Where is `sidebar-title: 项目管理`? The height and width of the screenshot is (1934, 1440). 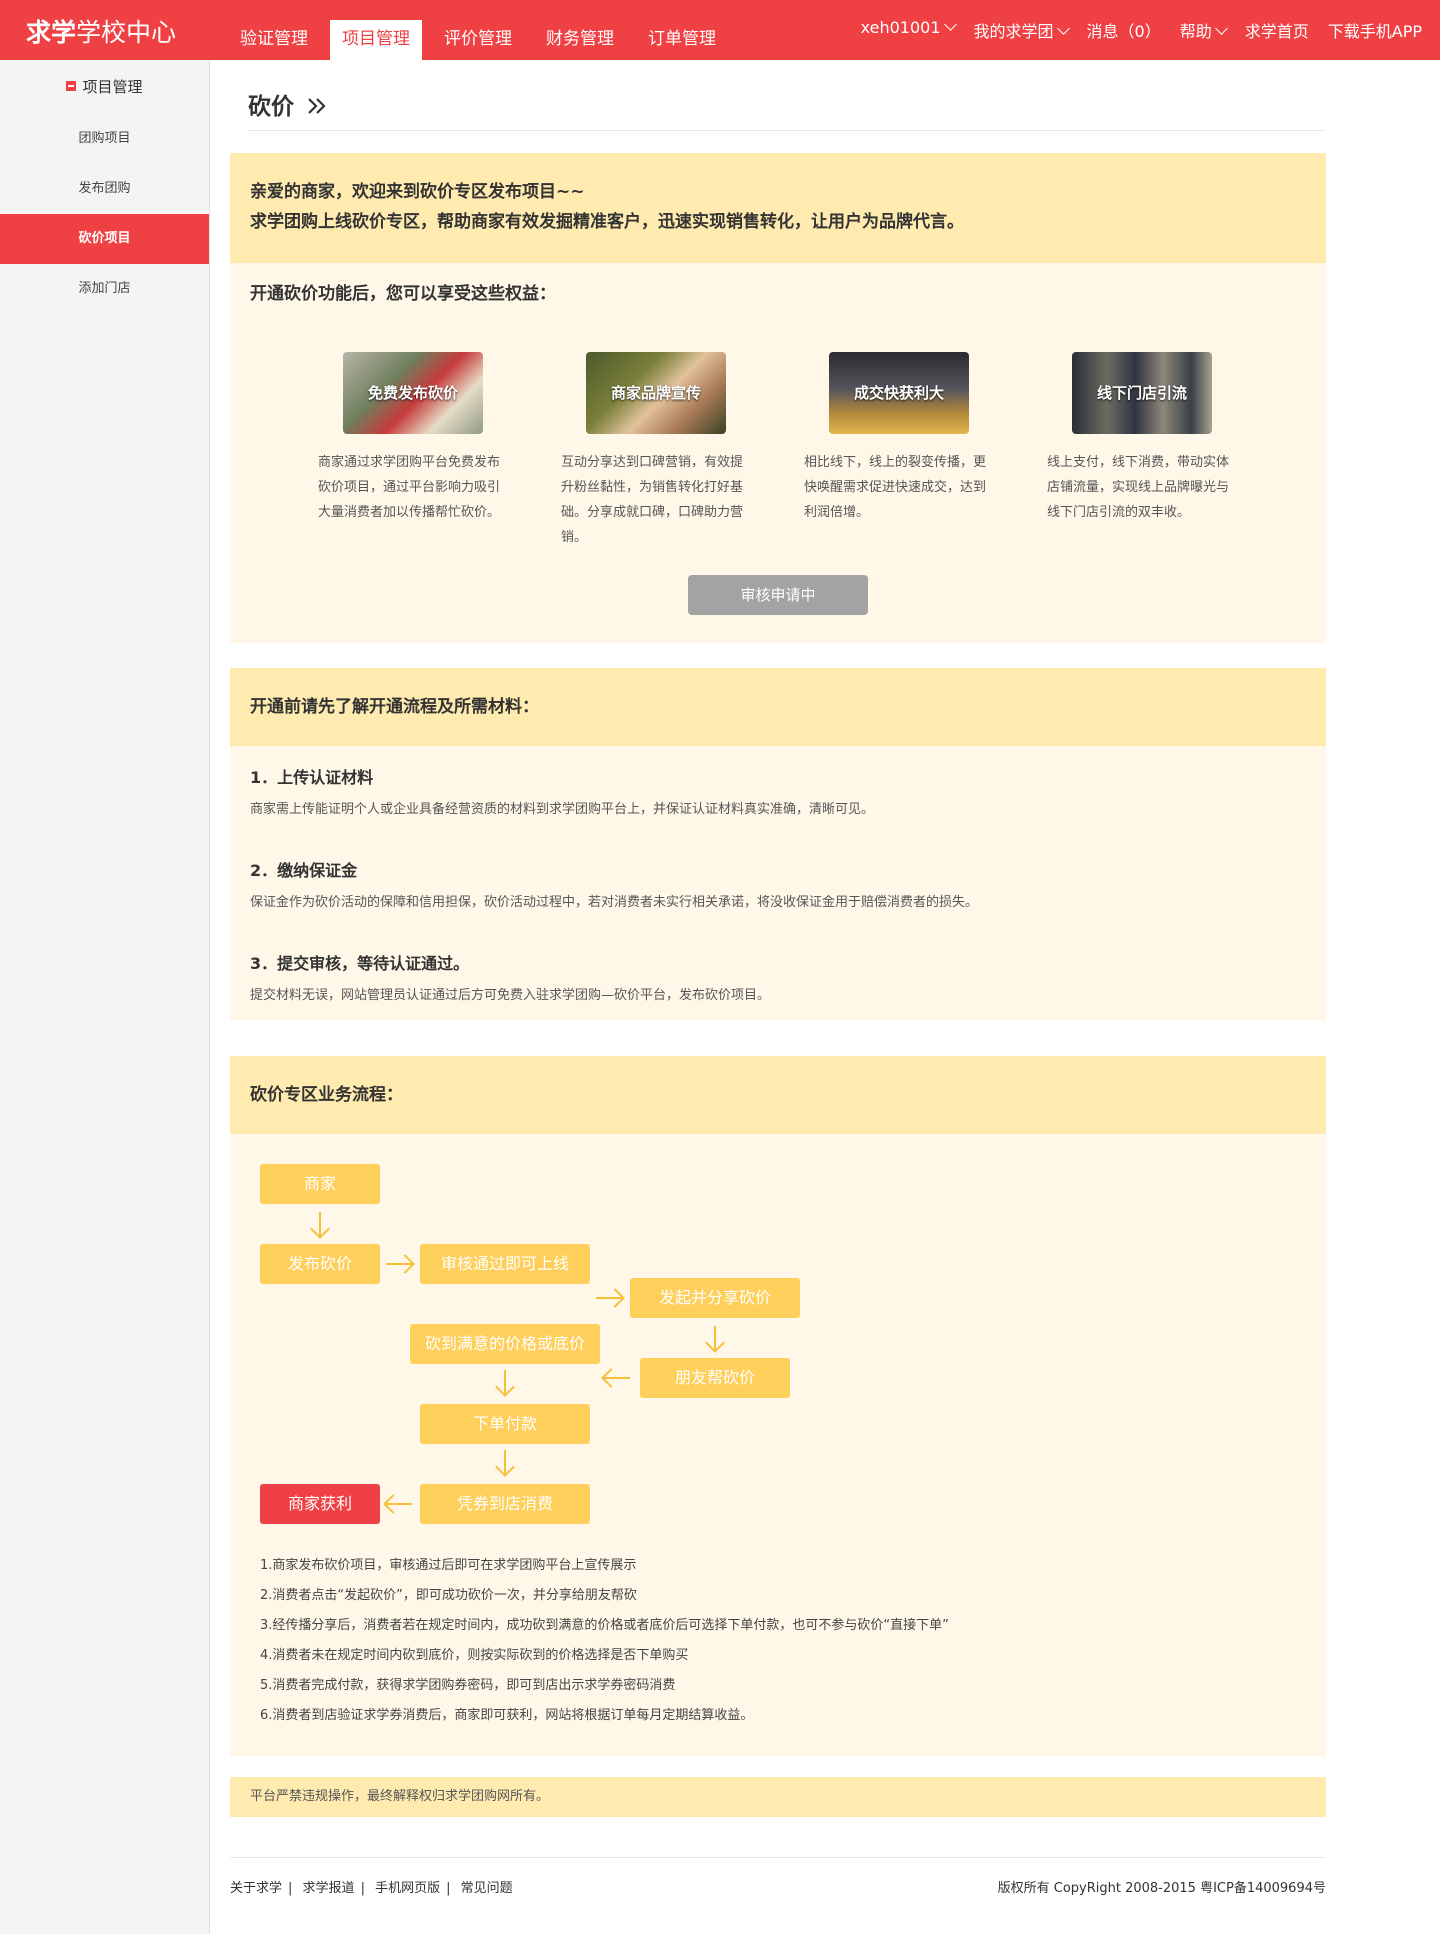
sidebar-title: 项目管理 is located at coordinates (104, 87).